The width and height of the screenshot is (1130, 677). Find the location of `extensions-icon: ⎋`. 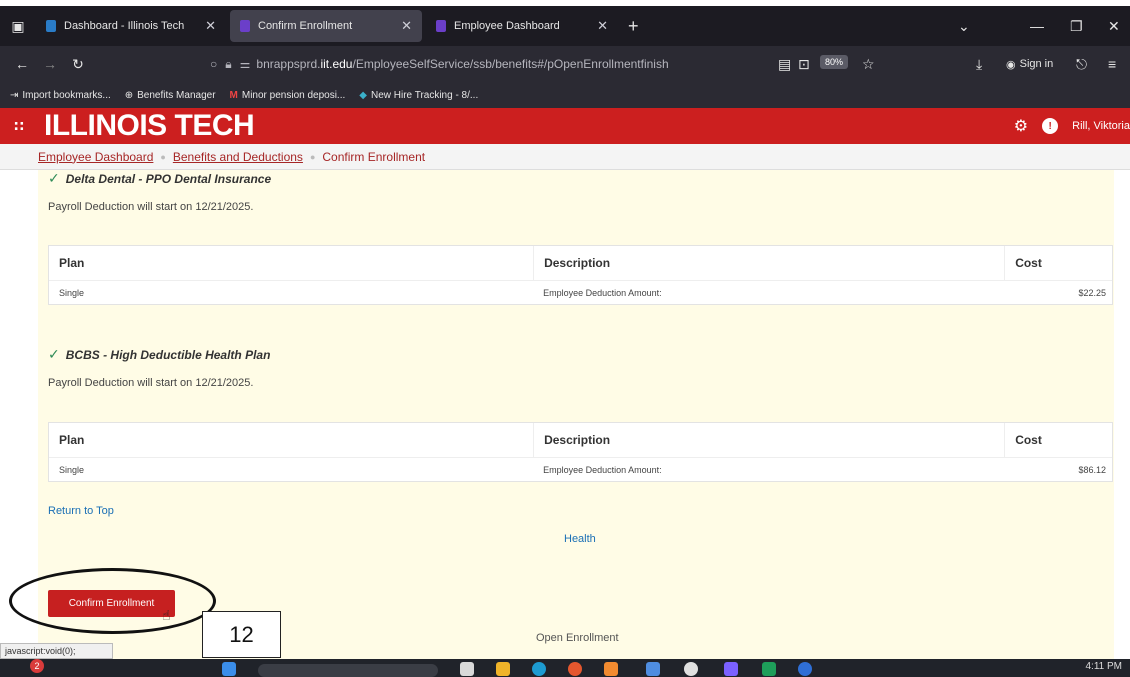

extensions-icon: ⎋ is located at coordinates (1081, 64).